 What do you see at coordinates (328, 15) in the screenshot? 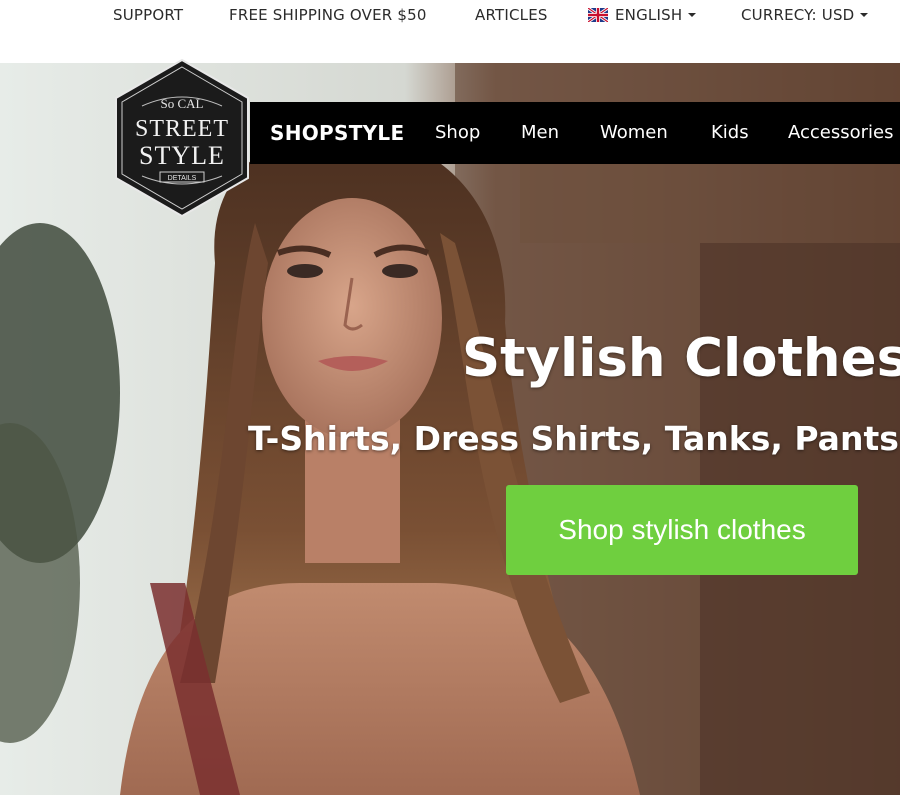
I see `free-shipping-link: FREE SHIPPING OVER $50` at bounding box center [328, 15].